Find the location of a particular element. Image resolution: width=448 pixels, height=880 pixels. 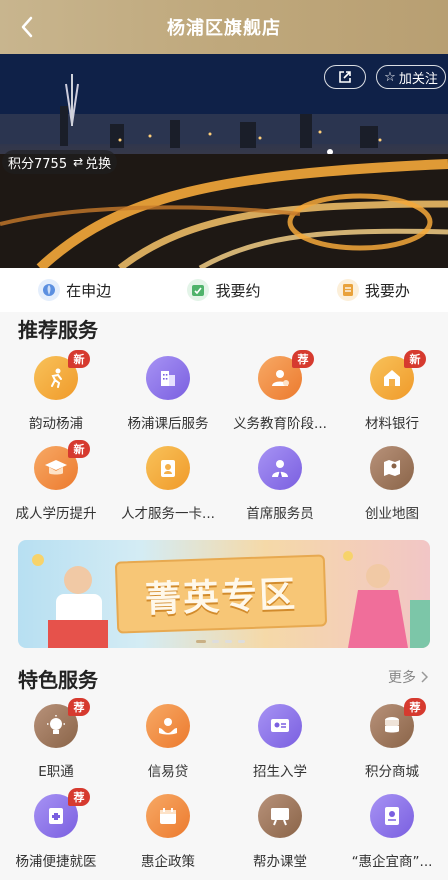

promo-banner: 菁英专区 is located at coordinates (224, 594).